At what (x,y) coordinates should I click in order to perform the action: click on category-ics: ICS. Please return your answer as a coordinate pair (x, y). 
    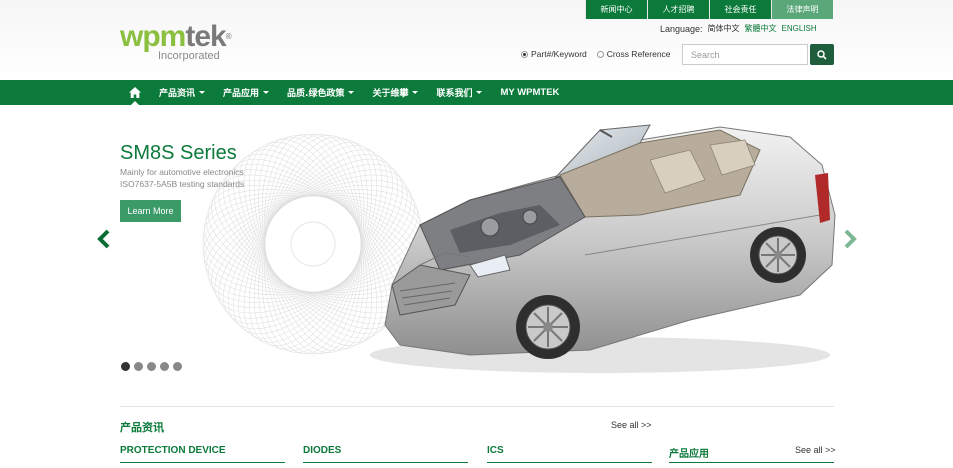
    Looking at the image, I should click on (495, 450).